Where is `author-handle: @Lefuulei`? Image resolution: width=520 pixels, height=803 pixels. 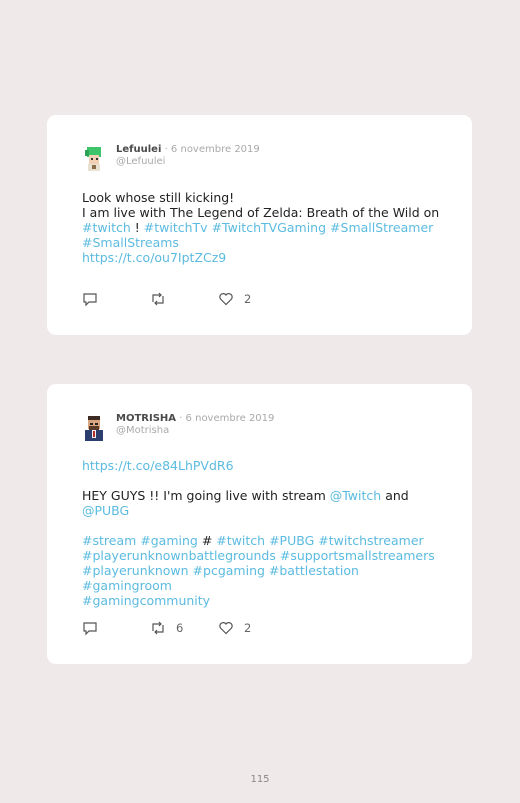 author-handle: @Lefuulei is located at coordinates (188, 161).